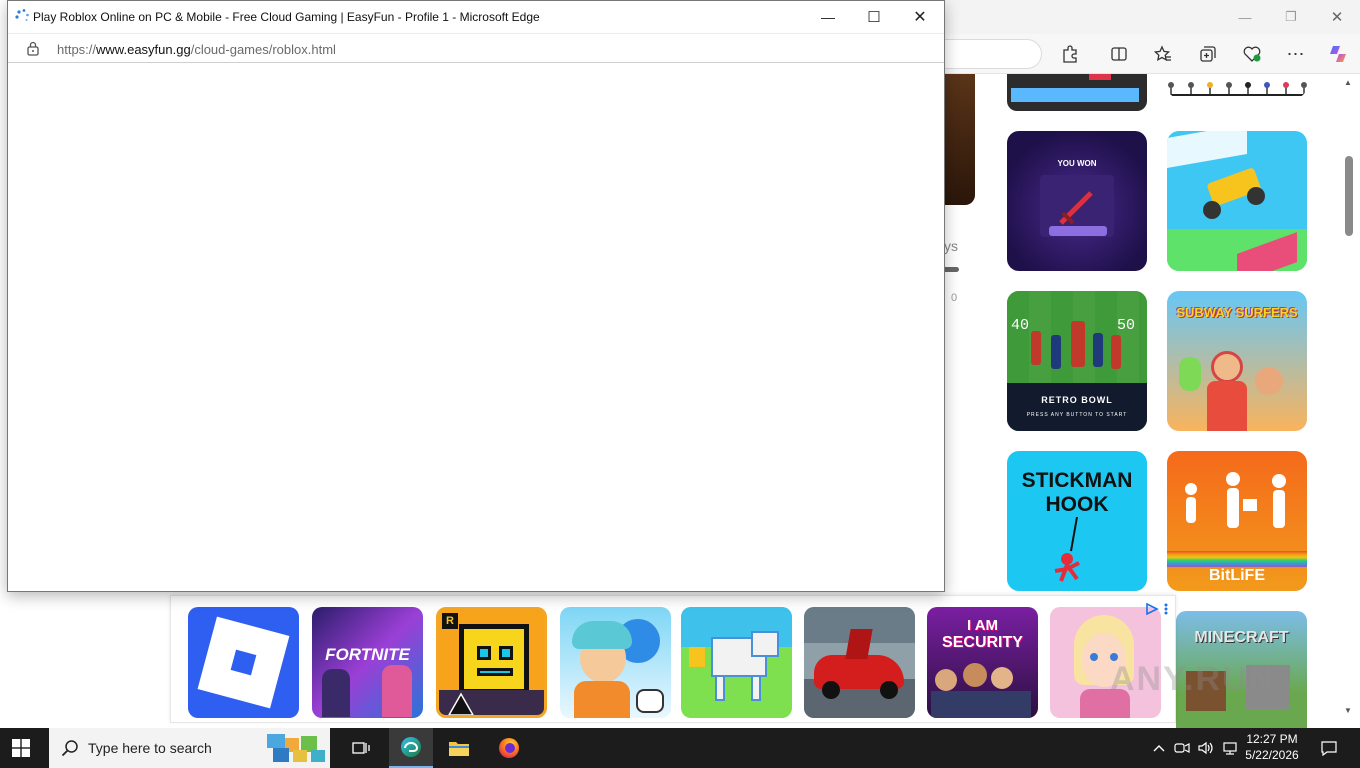 The image size is (1360, 768). I want to click on more-icon: ⋯, so click(1296, 54).